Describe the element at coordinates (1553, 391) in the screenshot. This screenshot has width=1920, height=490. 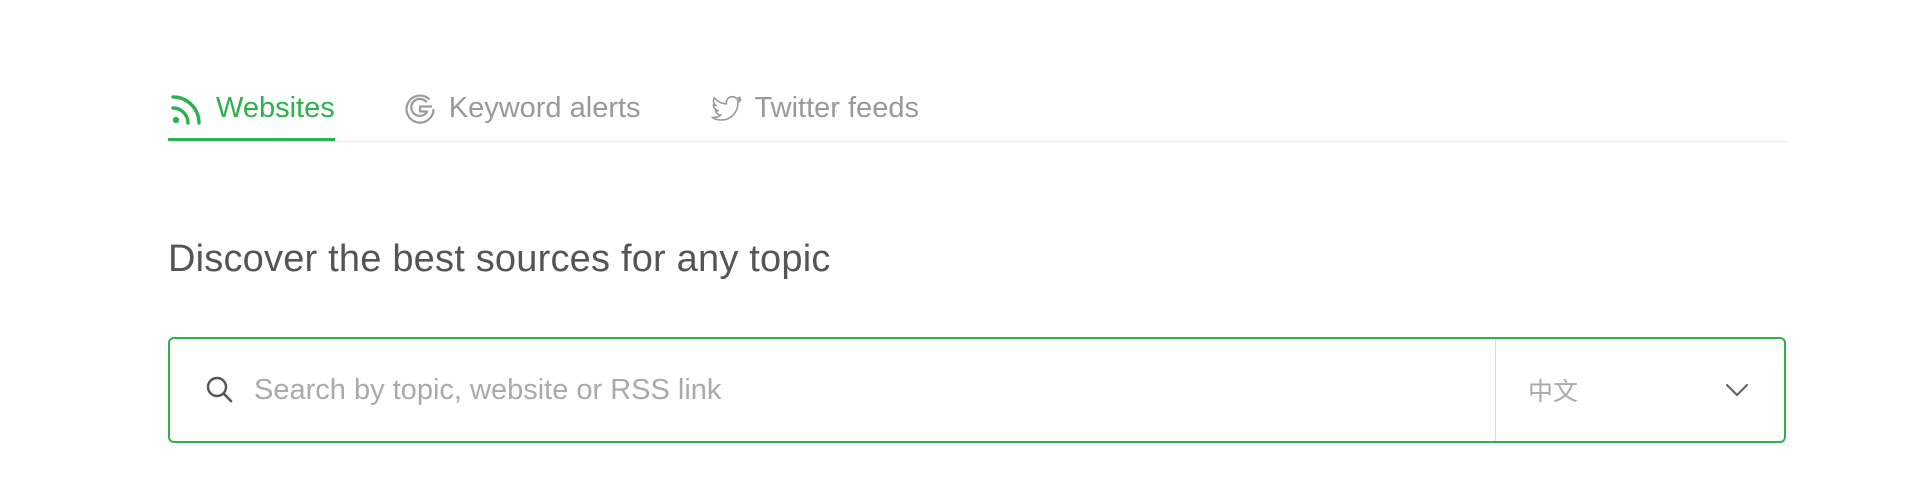
I see `language-selected-value: 中文` at that location.